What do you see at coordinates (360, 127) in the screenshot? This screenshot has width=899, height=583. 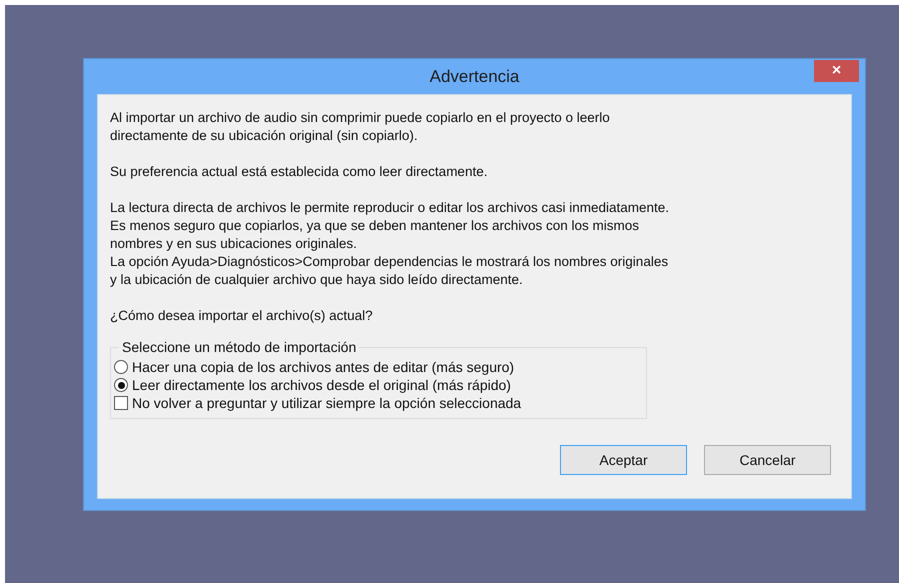 I see `message-paragraph: Al importar un archivo de audio sin comprimir puede copiarlo en el proyecto o leerlo directamente de su ubicación original (sin copiarlo).` at bounding box center [360, 127].